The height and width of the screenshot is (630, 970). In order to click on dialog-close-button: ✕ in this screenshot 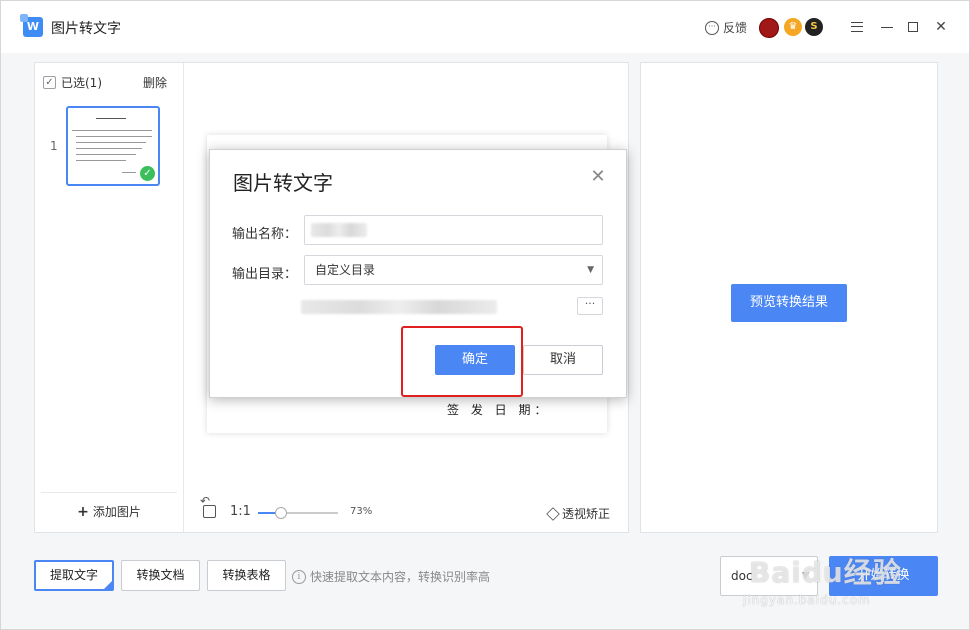, I will do `click(598, 177)`.